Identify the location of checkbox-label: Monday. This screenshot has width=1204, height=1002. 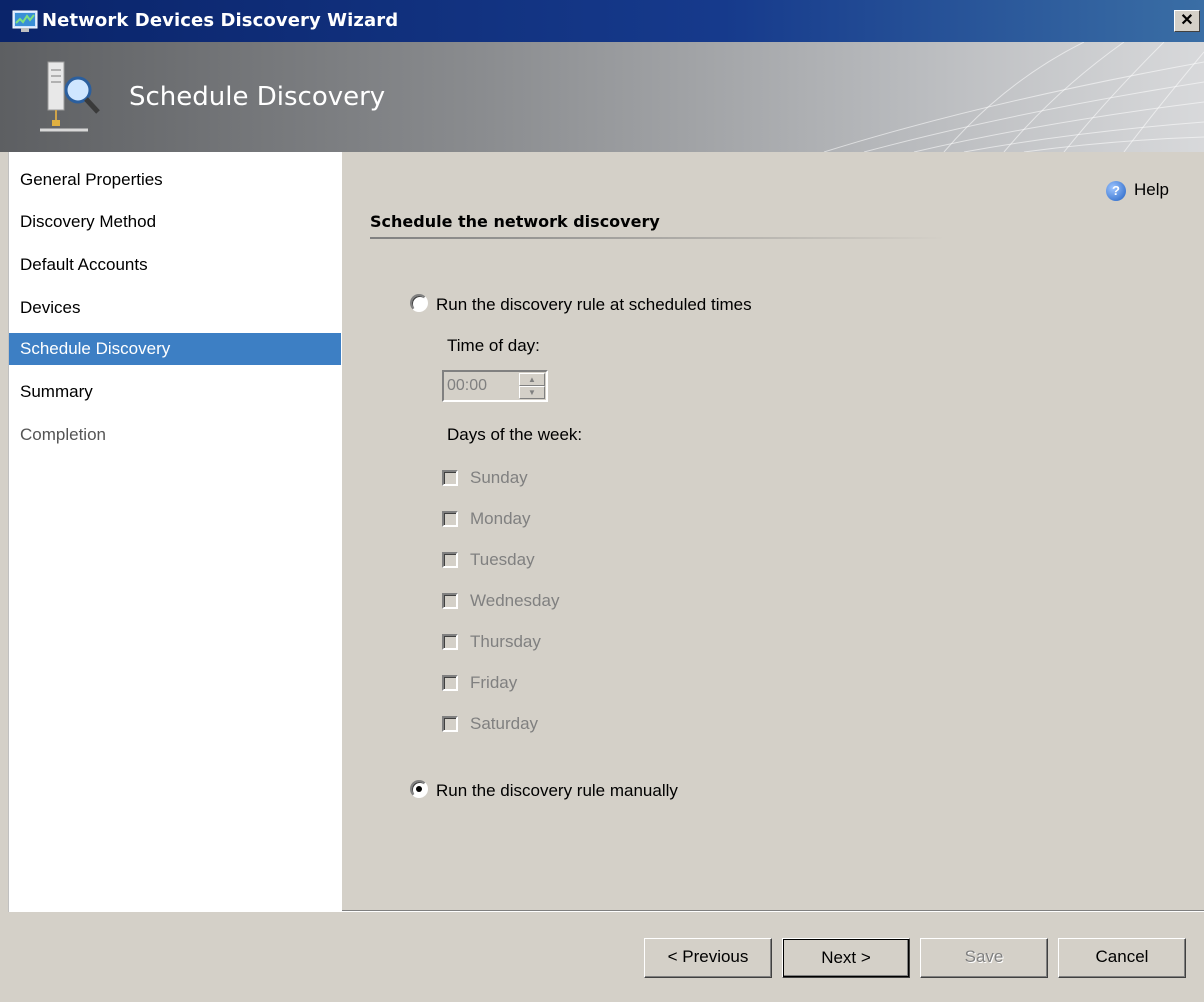
(500, 518).